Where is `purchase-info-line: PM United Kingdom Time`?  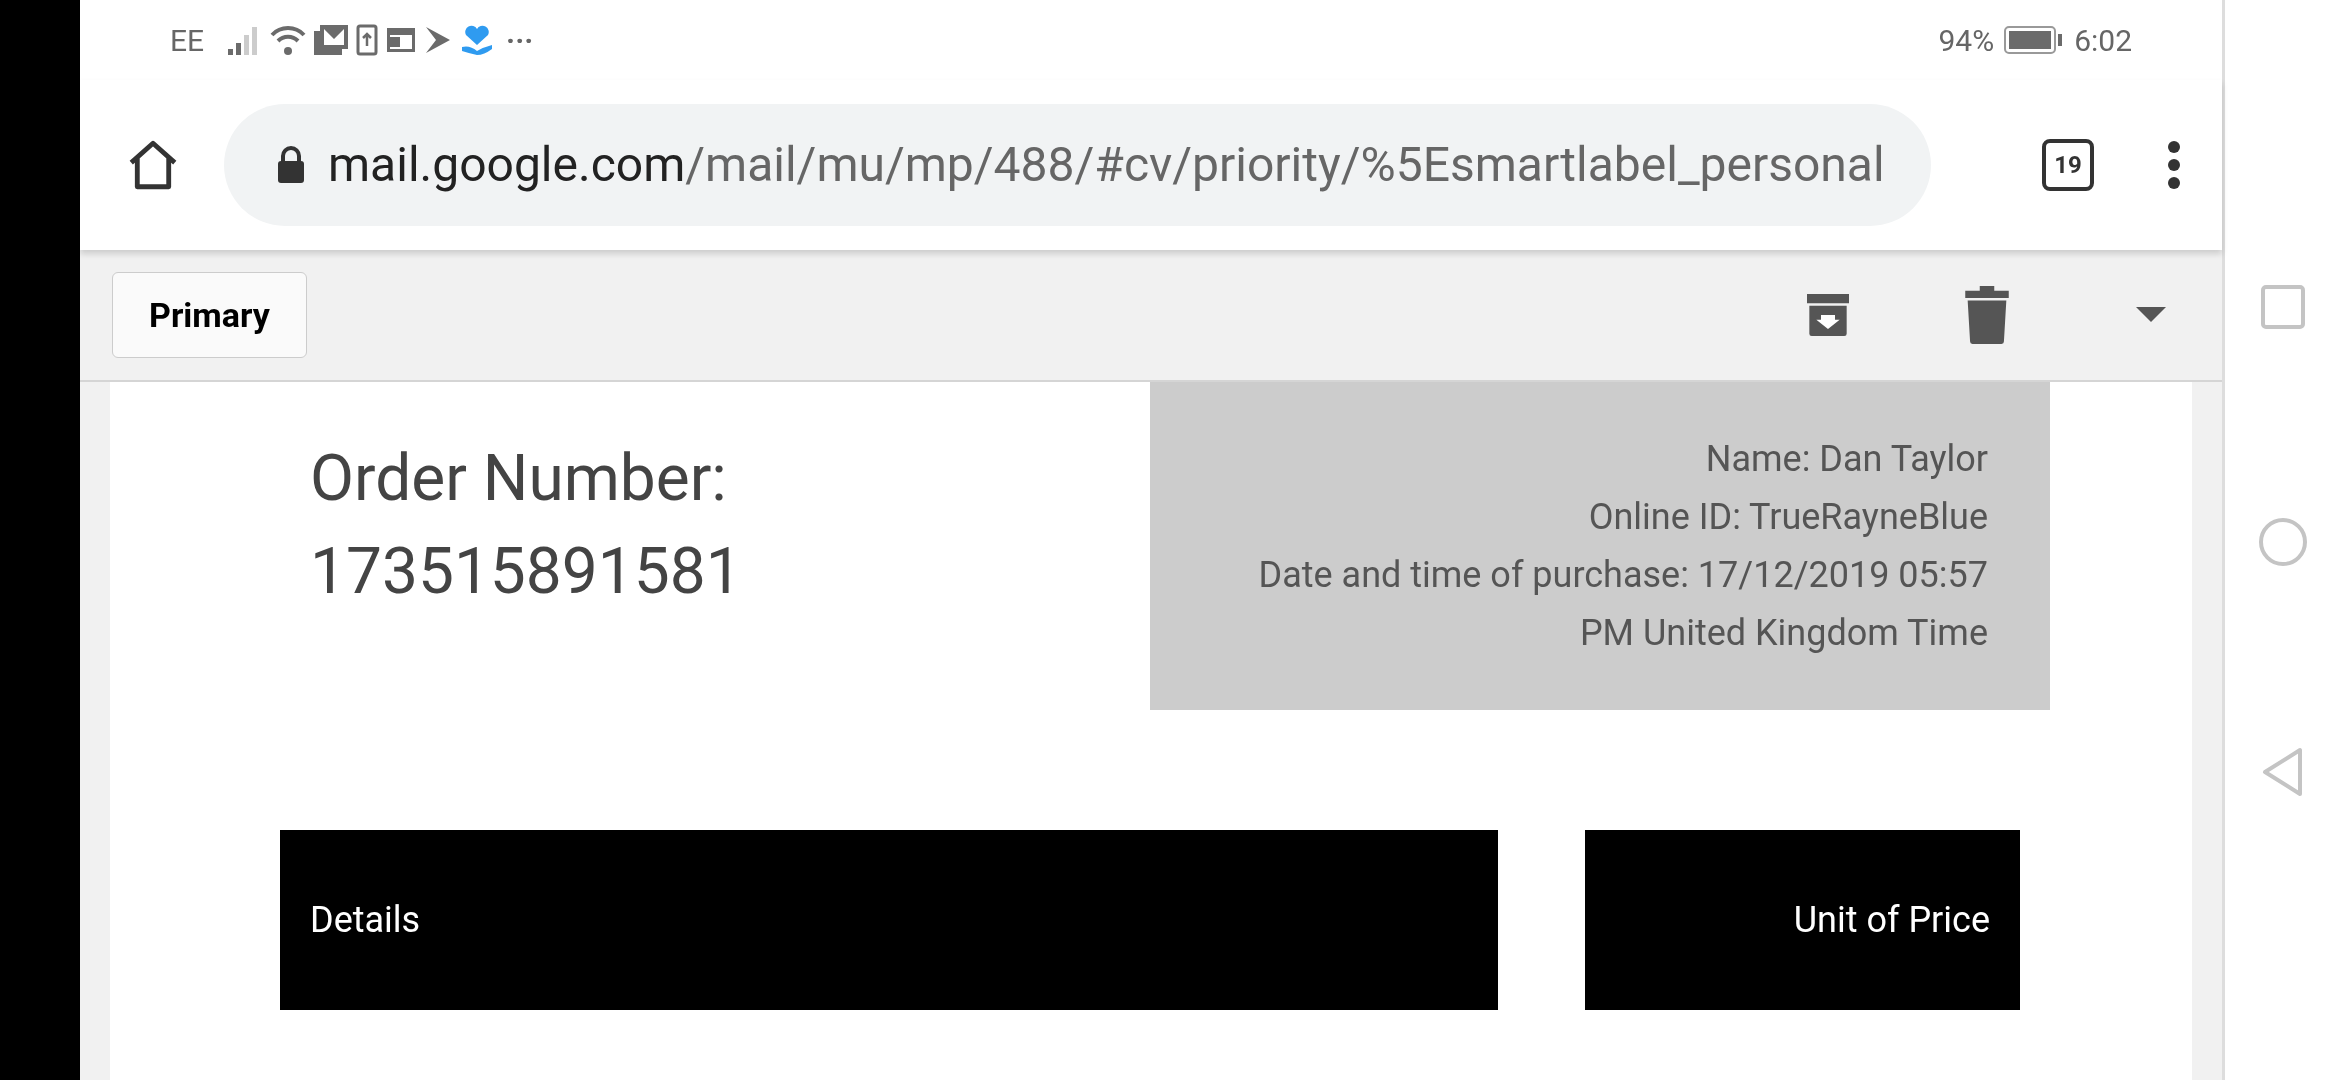 purchase-info-line: PM United Kingdom Time is located at coordinates (1783, 633).